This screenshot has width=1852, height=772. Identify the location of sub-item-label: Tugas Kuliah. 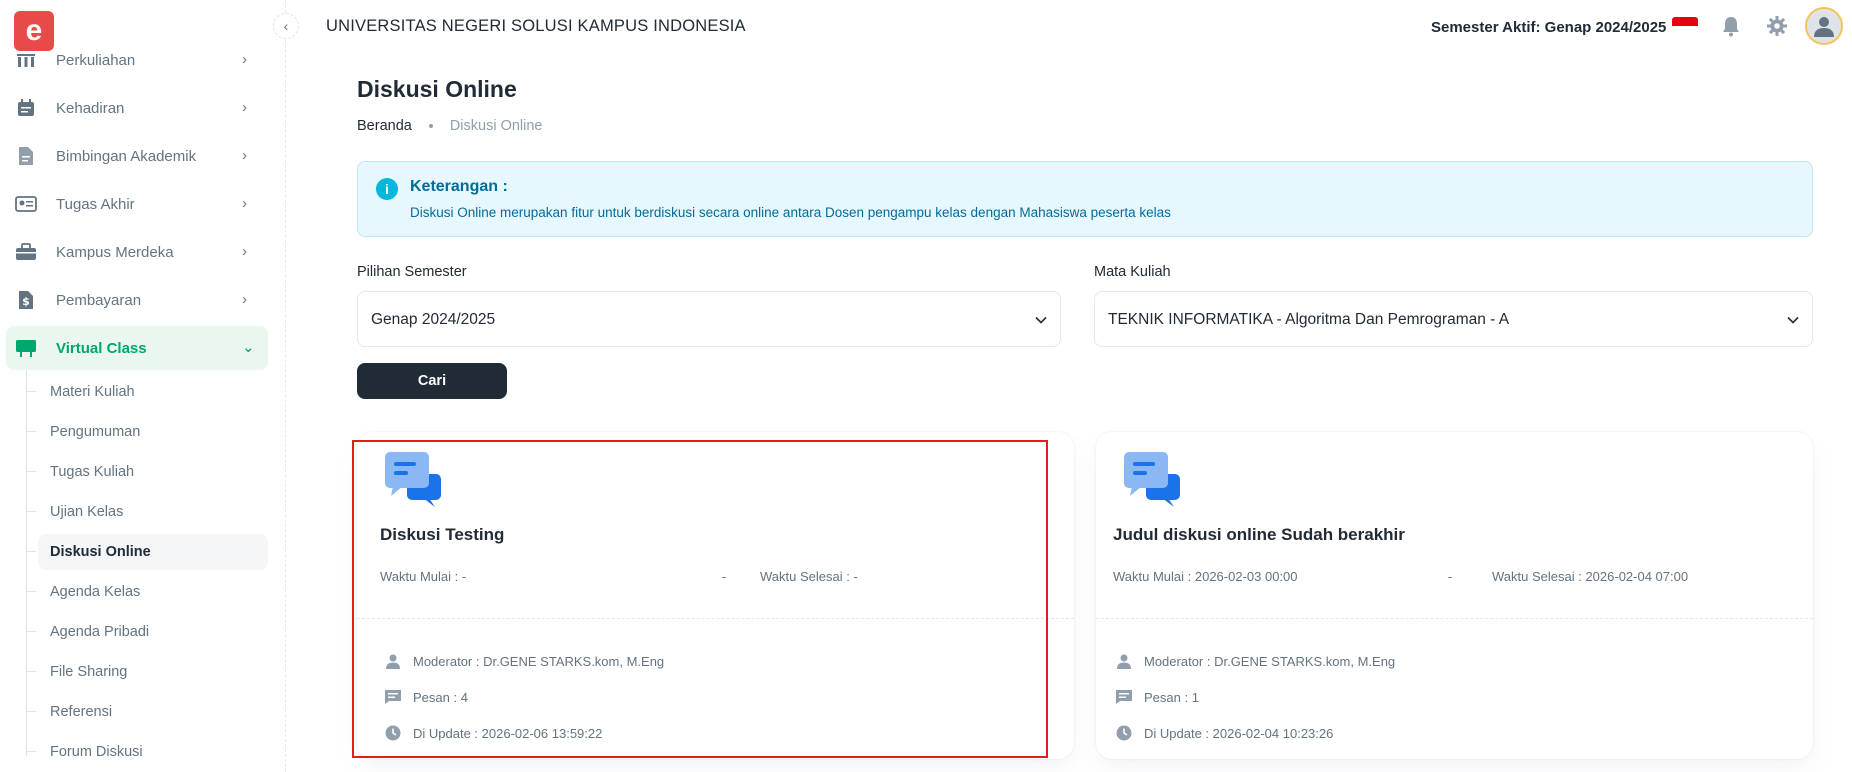
(92, 472).